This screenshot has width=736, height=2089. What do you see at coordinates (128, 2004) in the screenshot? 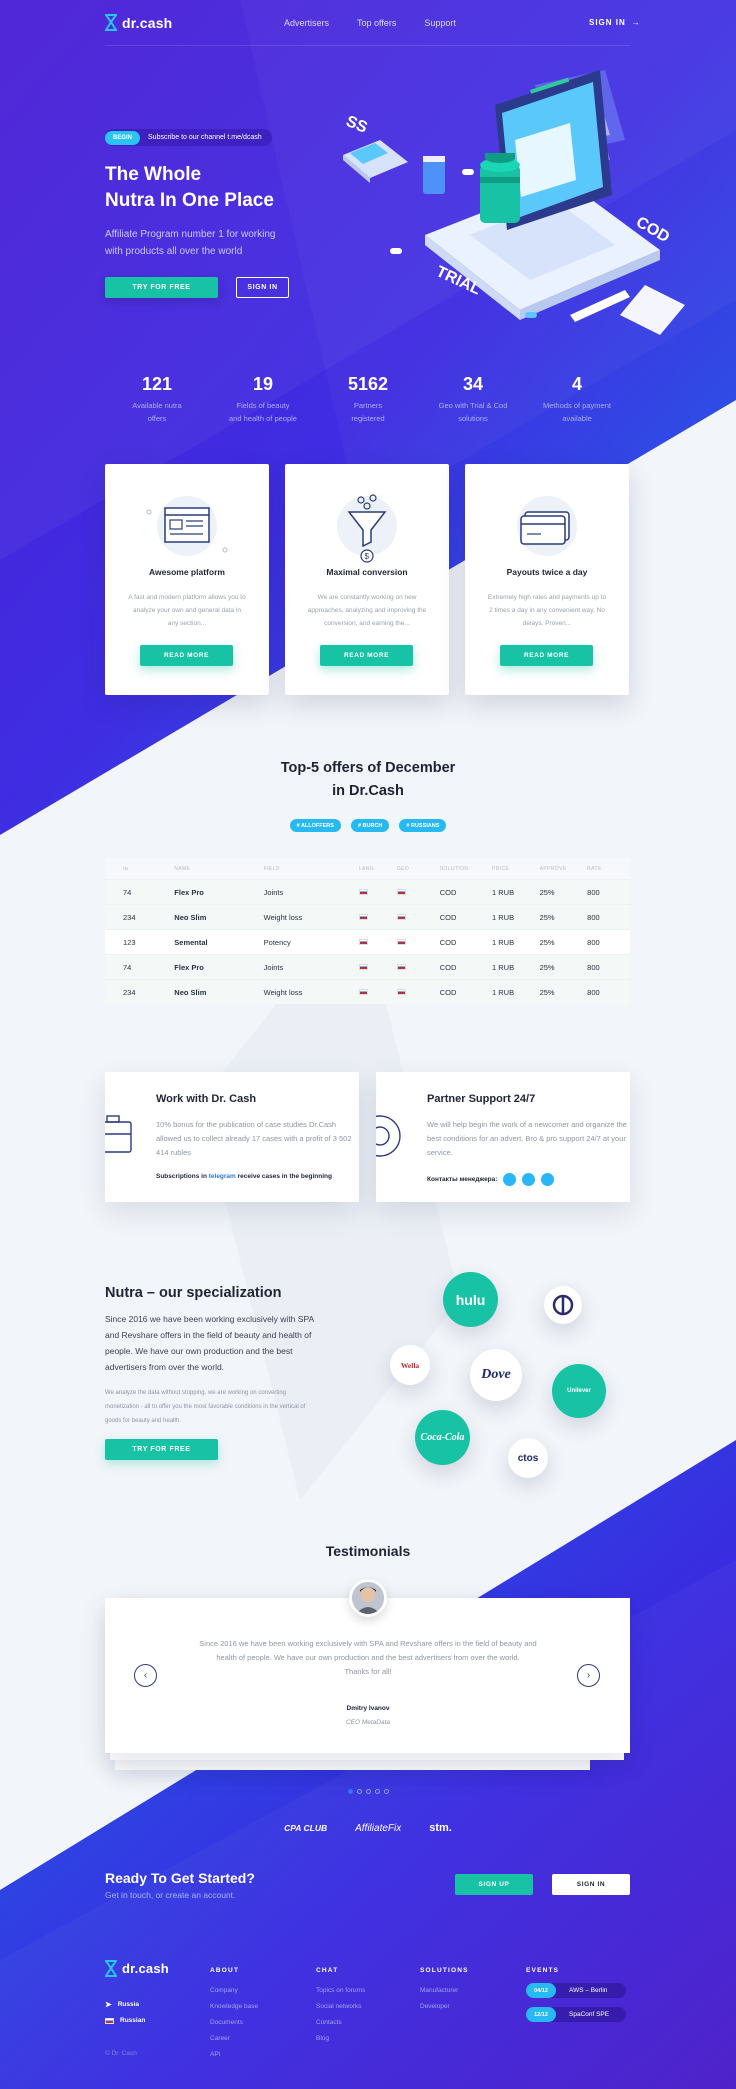
I see `country-label: Russia` at bounding box center [128, 2004].